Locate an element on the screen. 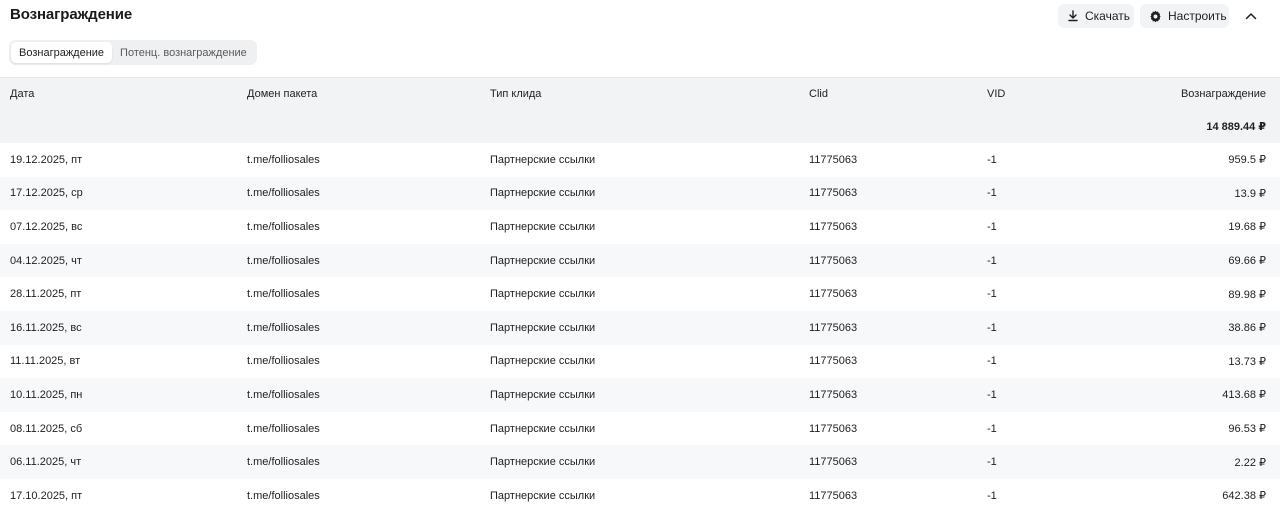  cell-reward: 89.98 ₽ is located at coordinates (1247, 294).